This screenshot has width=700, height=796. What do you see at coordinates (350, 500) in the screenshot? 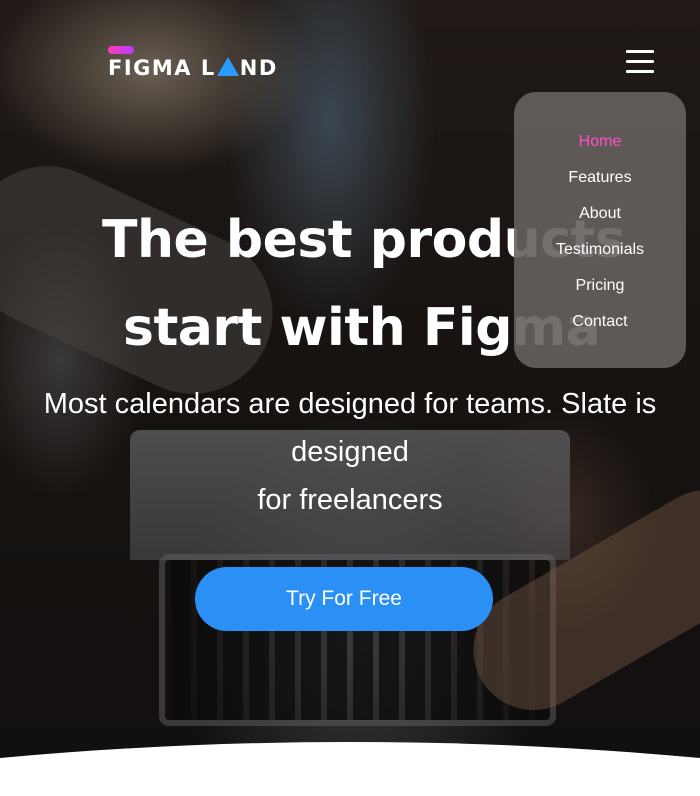
I see `hero-subtitle-line3: for freelancers` at bounding box center [350, 500].